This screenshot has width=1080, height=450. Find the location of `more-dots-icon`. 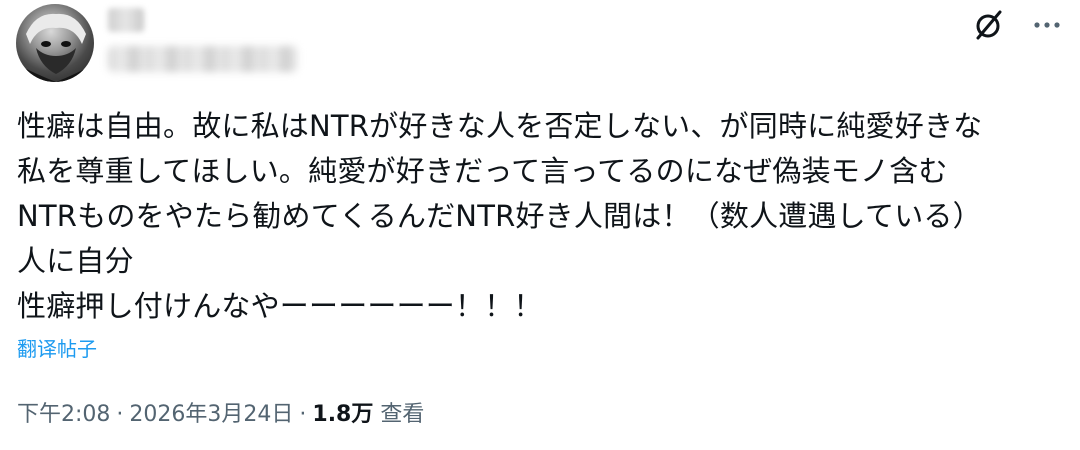

more-dots-icon is located at coordinates (1047, 25).